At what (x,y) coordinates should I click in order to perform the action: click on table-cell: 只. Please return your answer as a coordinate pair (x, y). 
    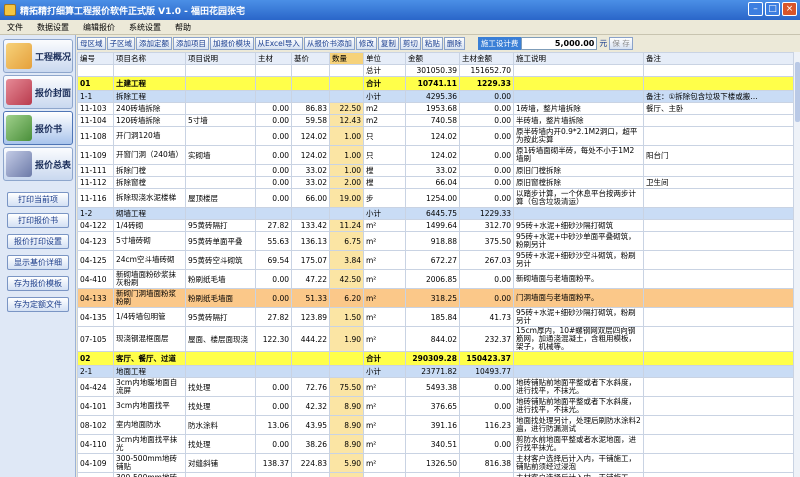
    Looking at the image, I should click on (384, 155).